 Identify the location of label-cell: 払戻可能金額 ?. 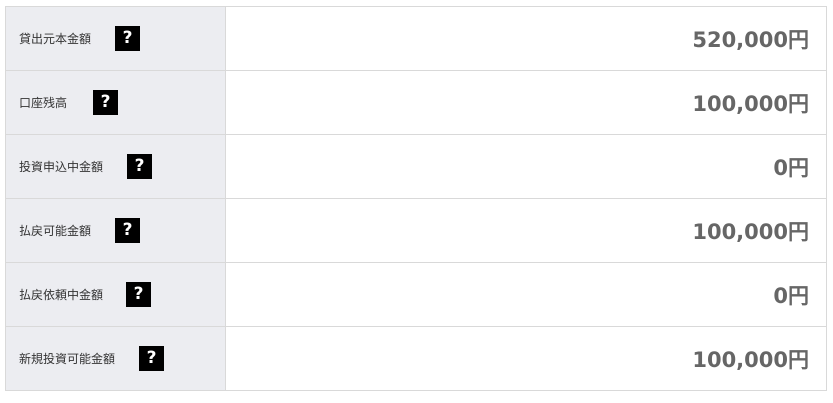
(115, 230).